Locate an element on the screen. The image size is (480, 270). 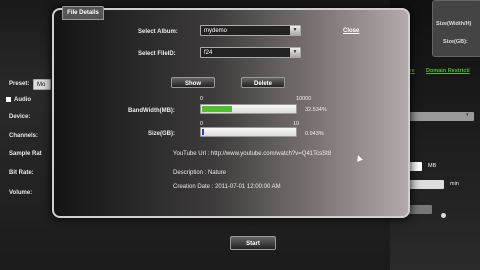
bandwidth-progress-fill is located at coordinates (217, 109).